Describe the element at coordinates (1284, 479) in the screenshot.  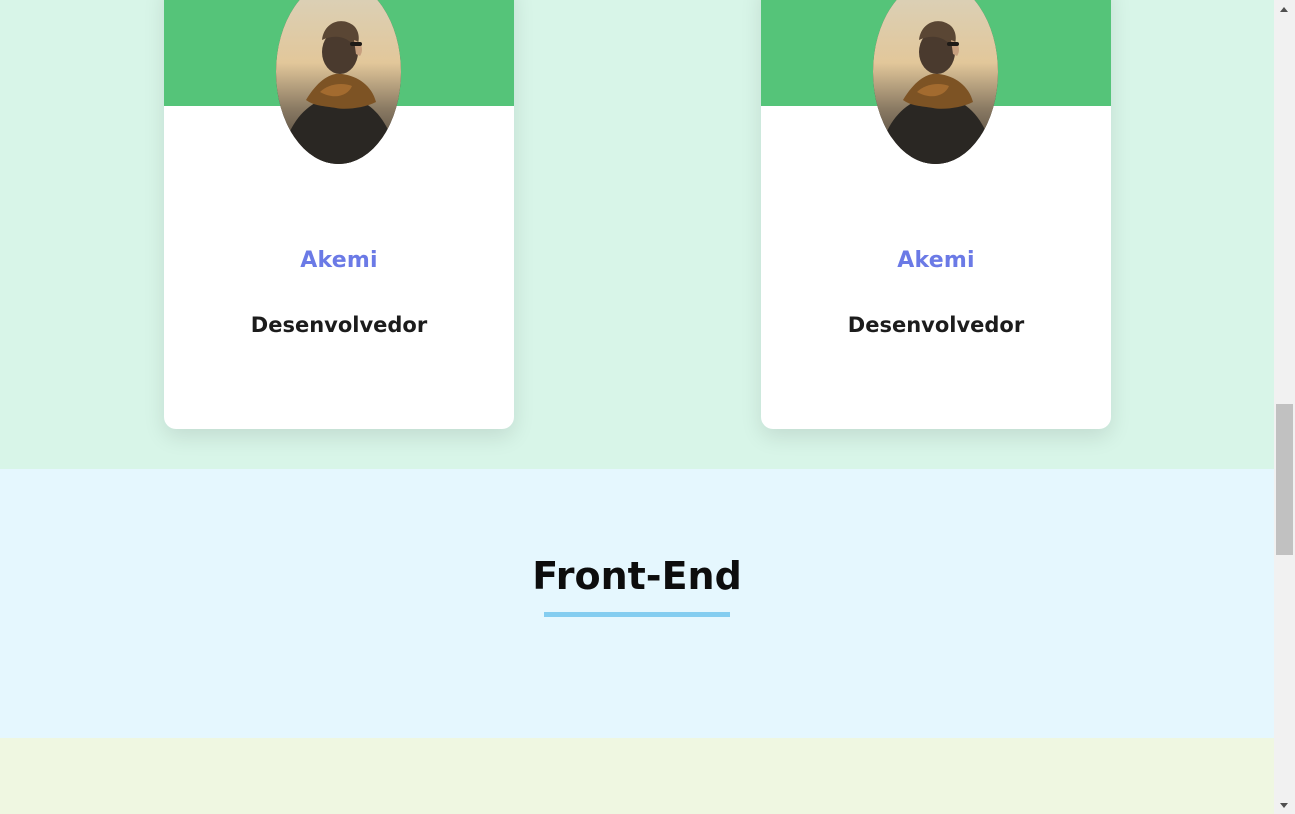
I see `scrollbar-thumb` at that location.